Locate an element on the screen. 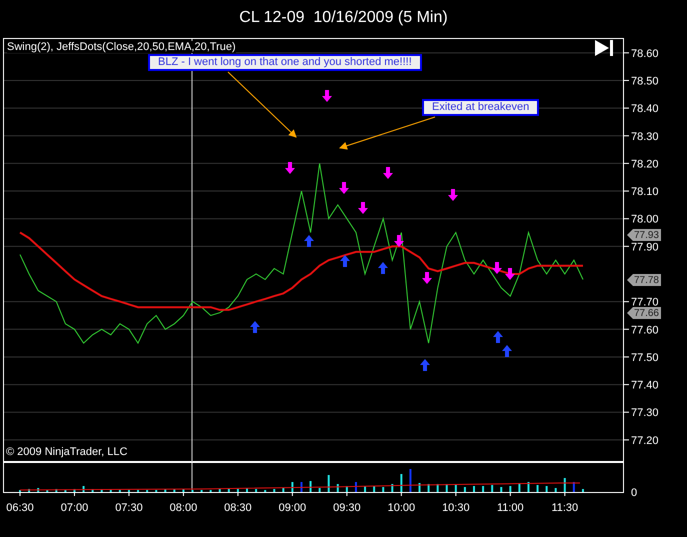  price-axis-label: 78.00 is located at coordinates (645, 220).